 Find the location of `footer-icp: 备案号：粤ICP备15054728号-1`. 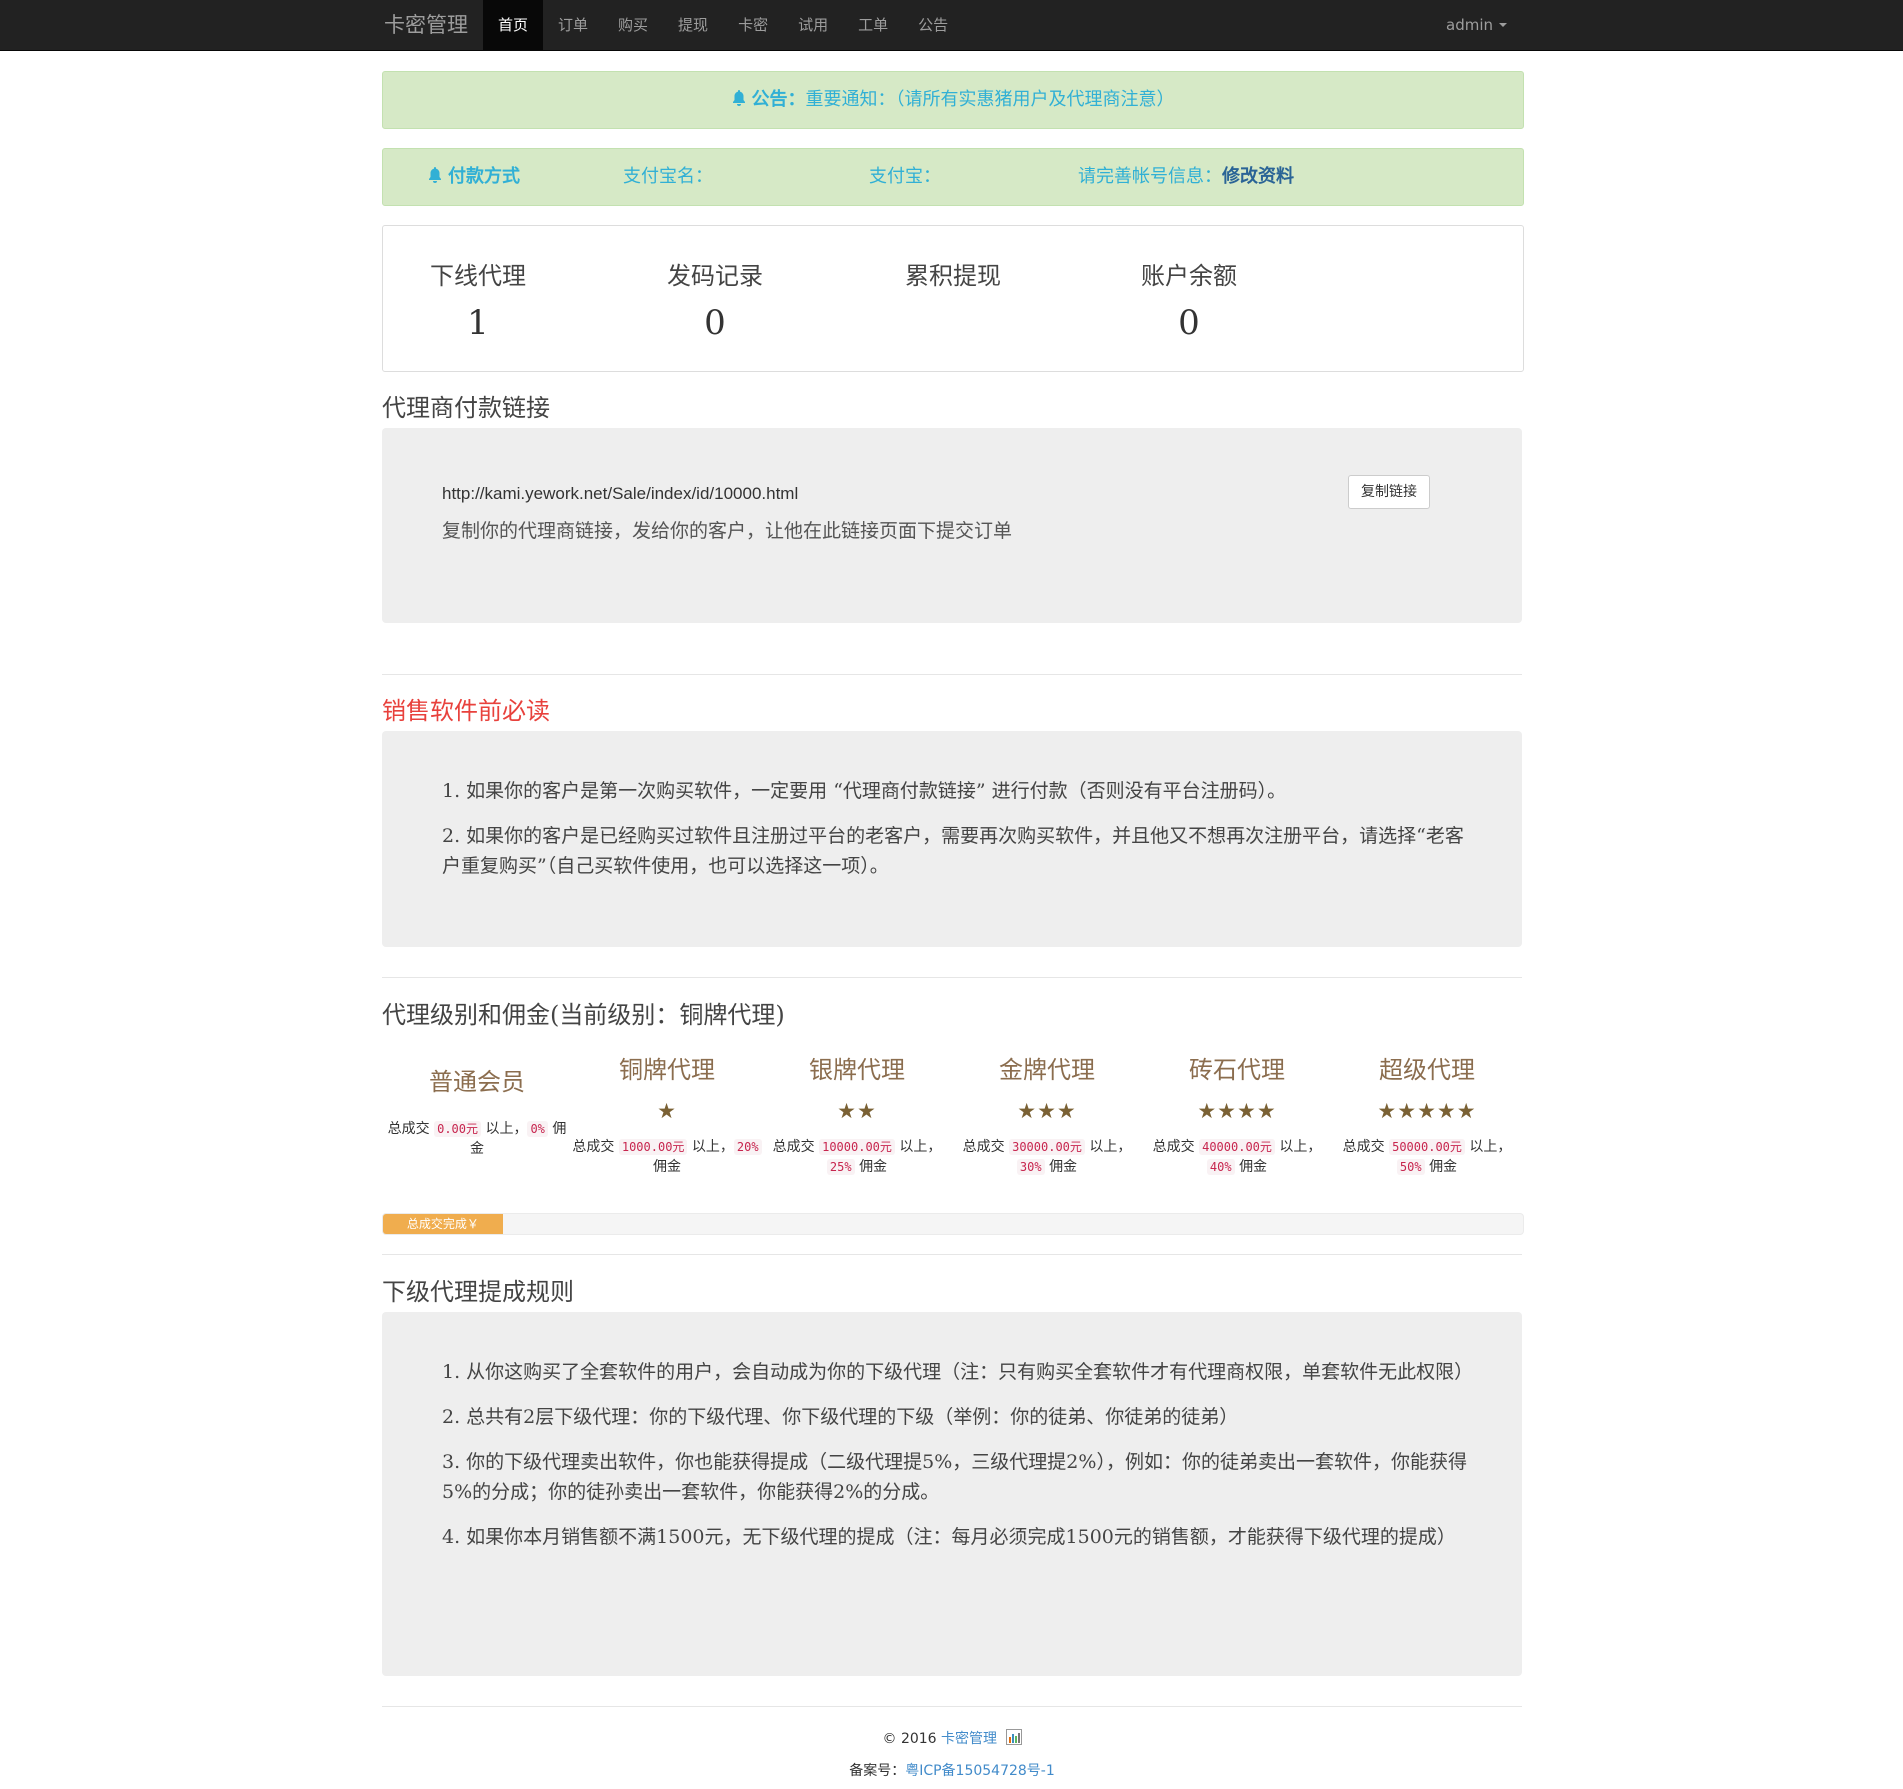

footer-icp: 备案号：粤ICP备15054728号-1 is located at coordinates (952, 1770).